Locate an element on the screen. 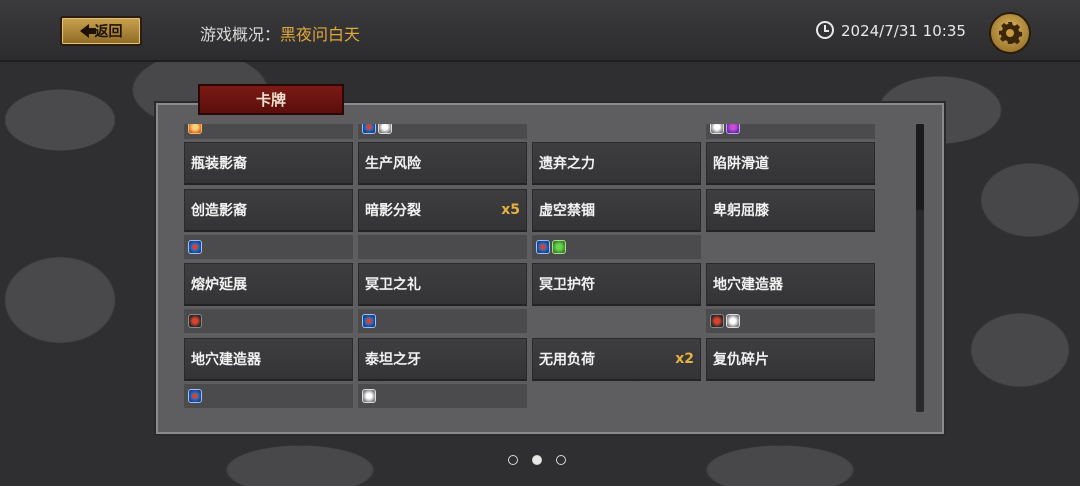  title-value: 黑夜问白天 is located at coordinates (320, 34).